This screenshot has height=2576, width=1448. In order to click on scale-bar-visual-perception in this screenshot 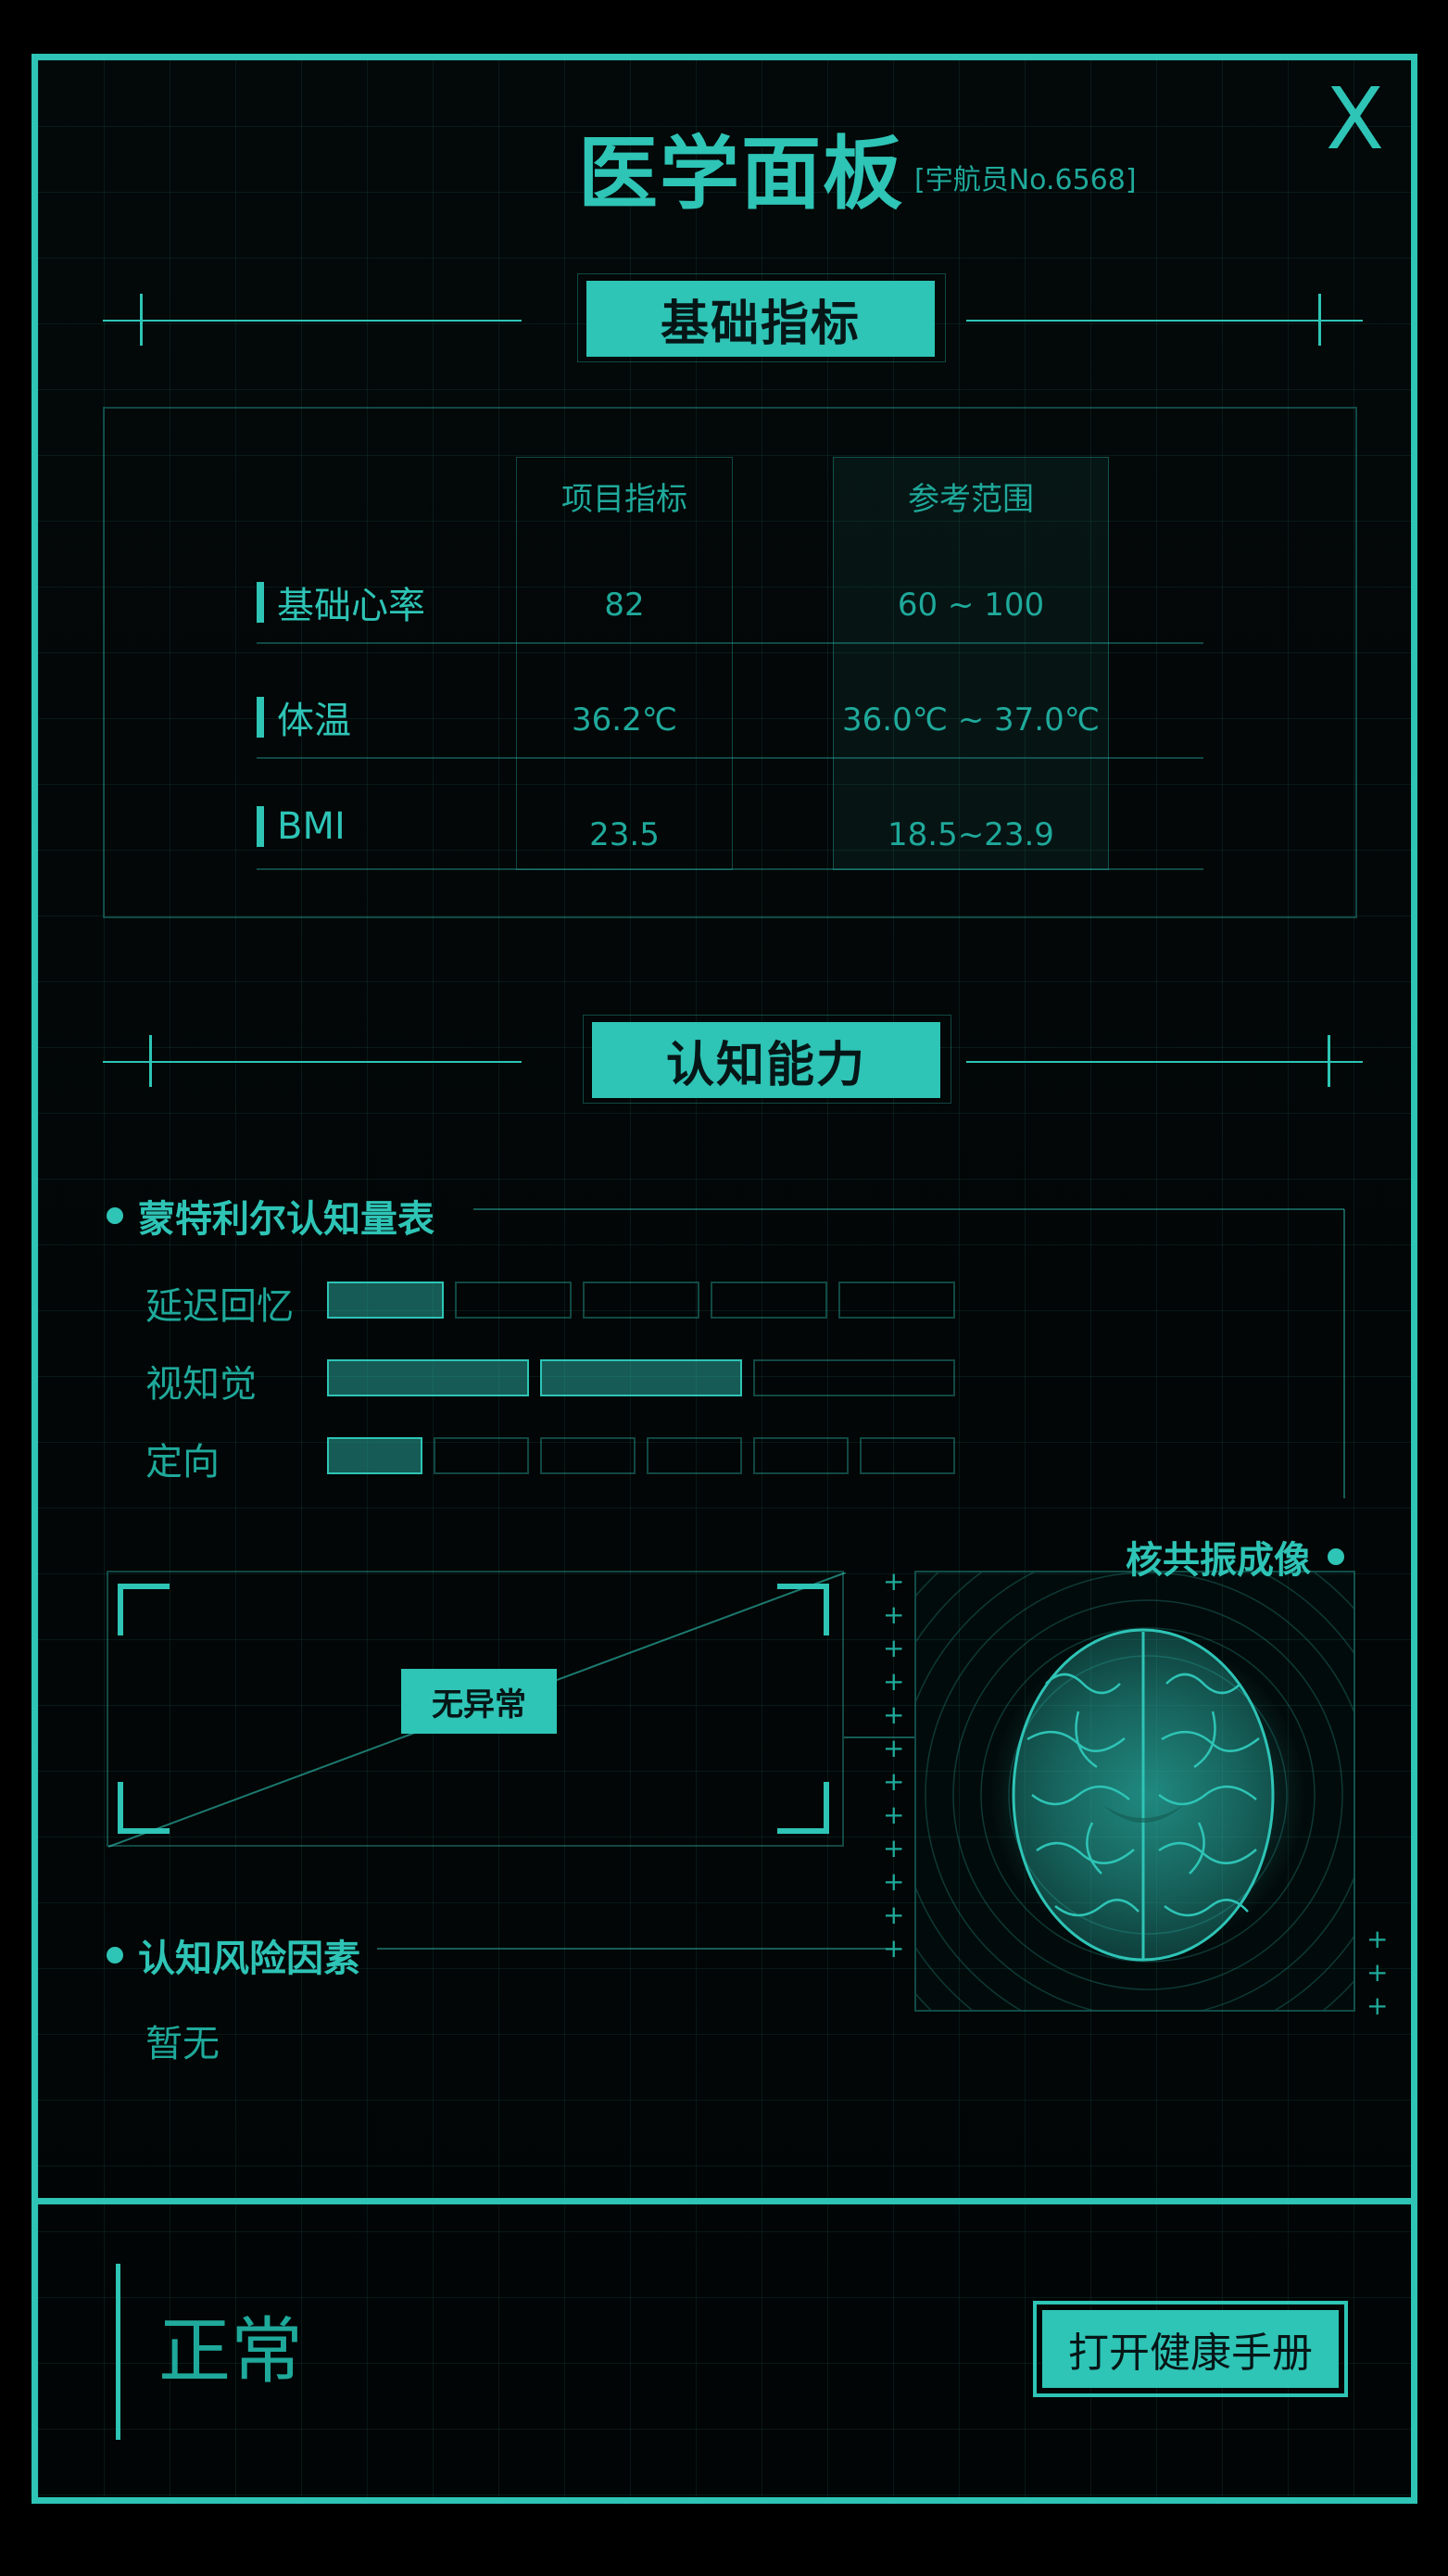, I will do `click(641, 1377)`.